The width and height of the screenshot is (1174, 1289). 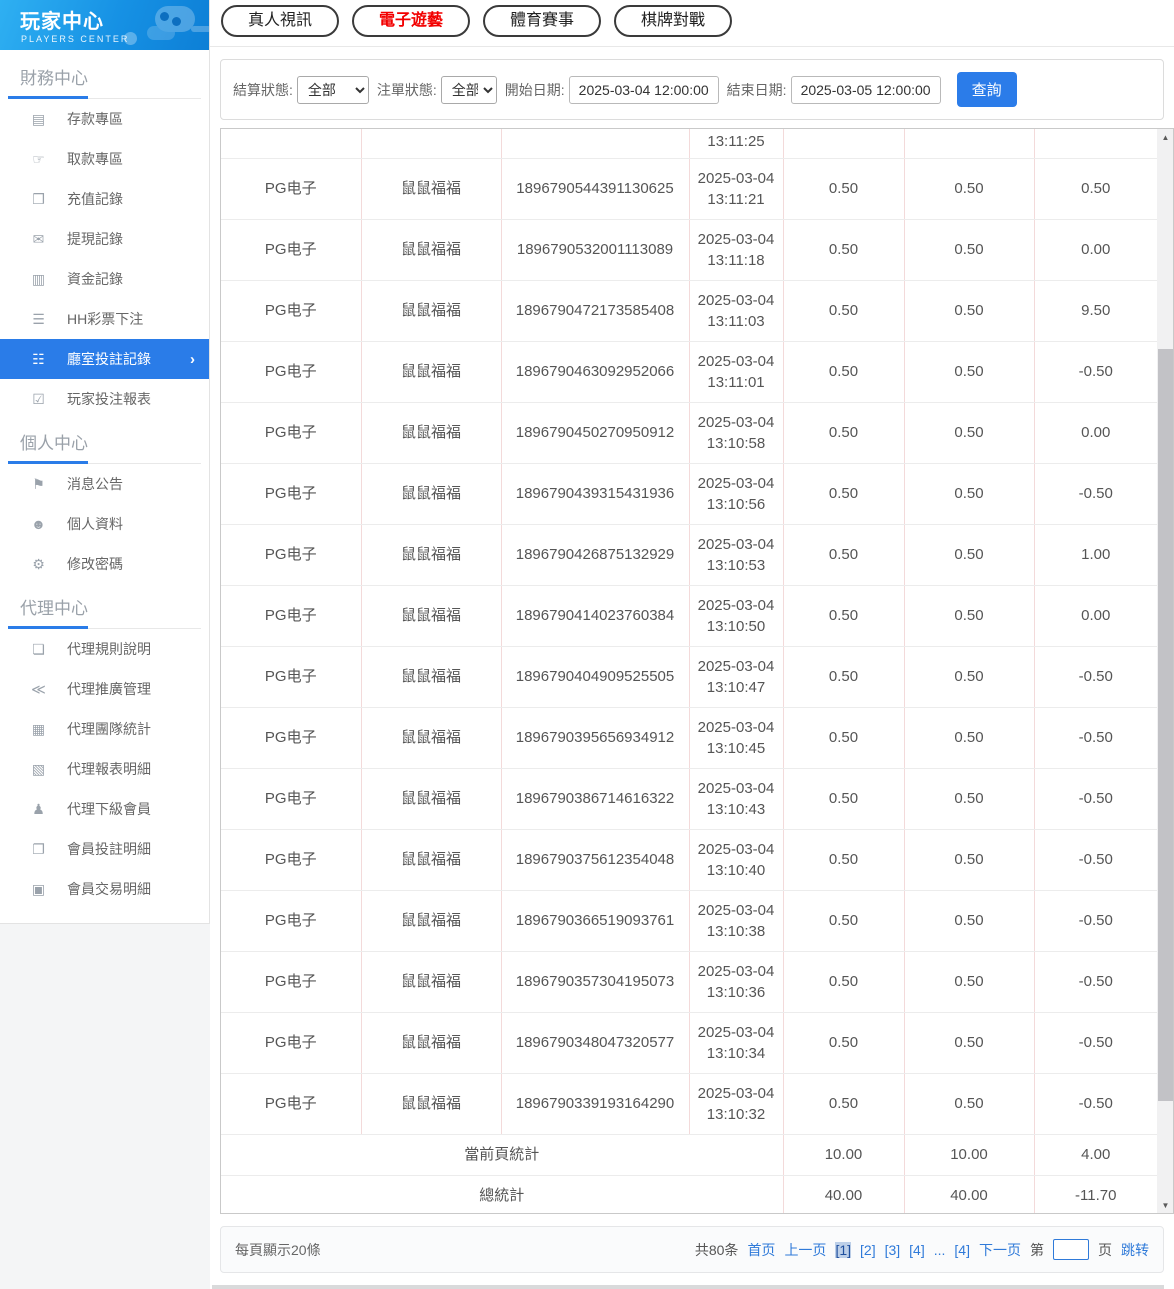 What do you see at coordinates (986, 89) in the screenshot?
I see `search-button: 查詢` at bounding box center [986, 89].